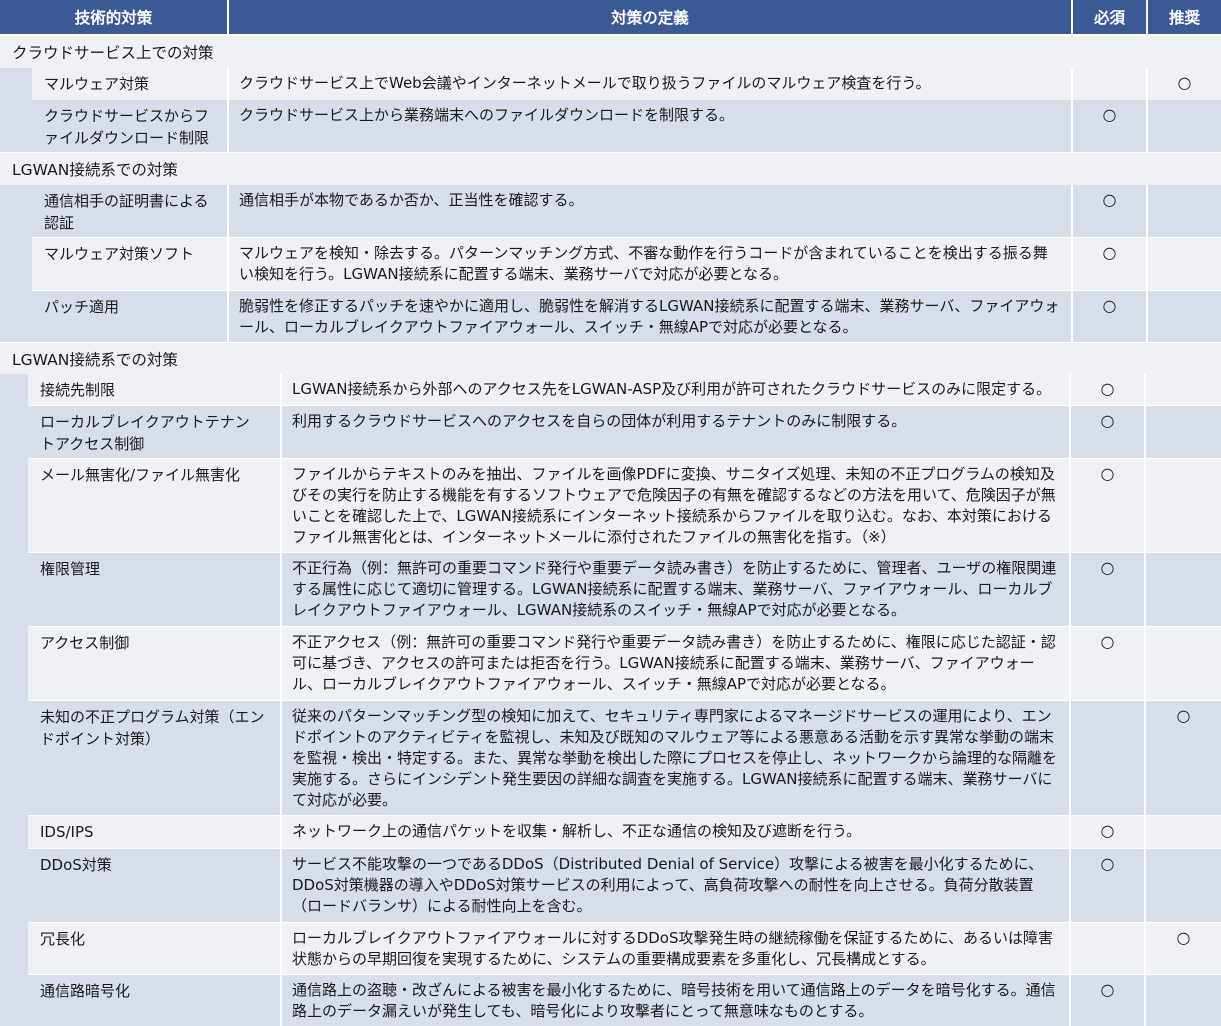 Image resolution: width=1221 pixels, height=1026 pixels. I want to click on header-required: 必須, so click(1109, 17).